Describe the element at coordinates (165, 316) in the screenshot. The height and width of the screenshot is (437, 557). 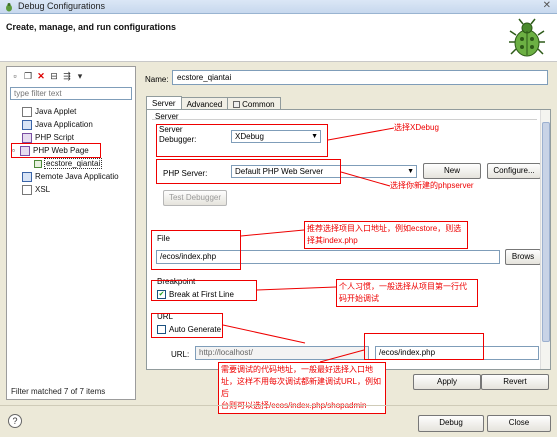
I see `url-group-title: URL` at that location.